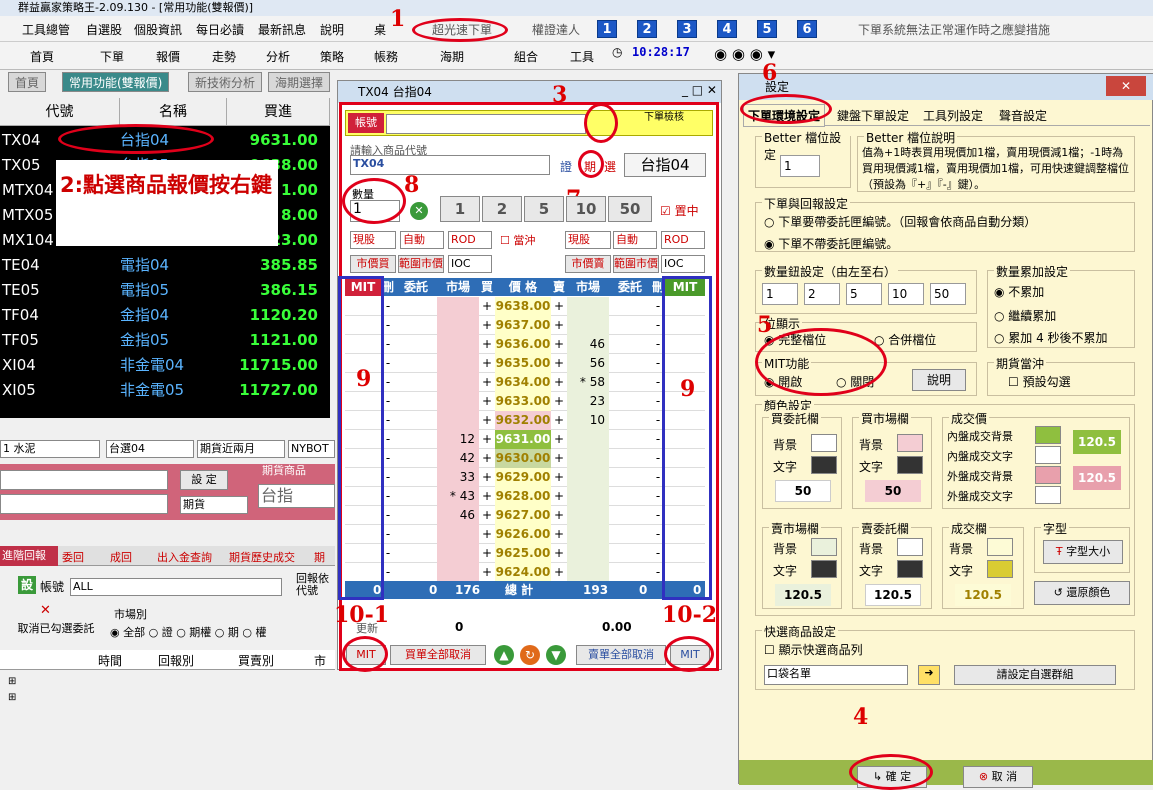  I want to click on pos-radio-merged: ○ 合併檔位, so click(905, 339).